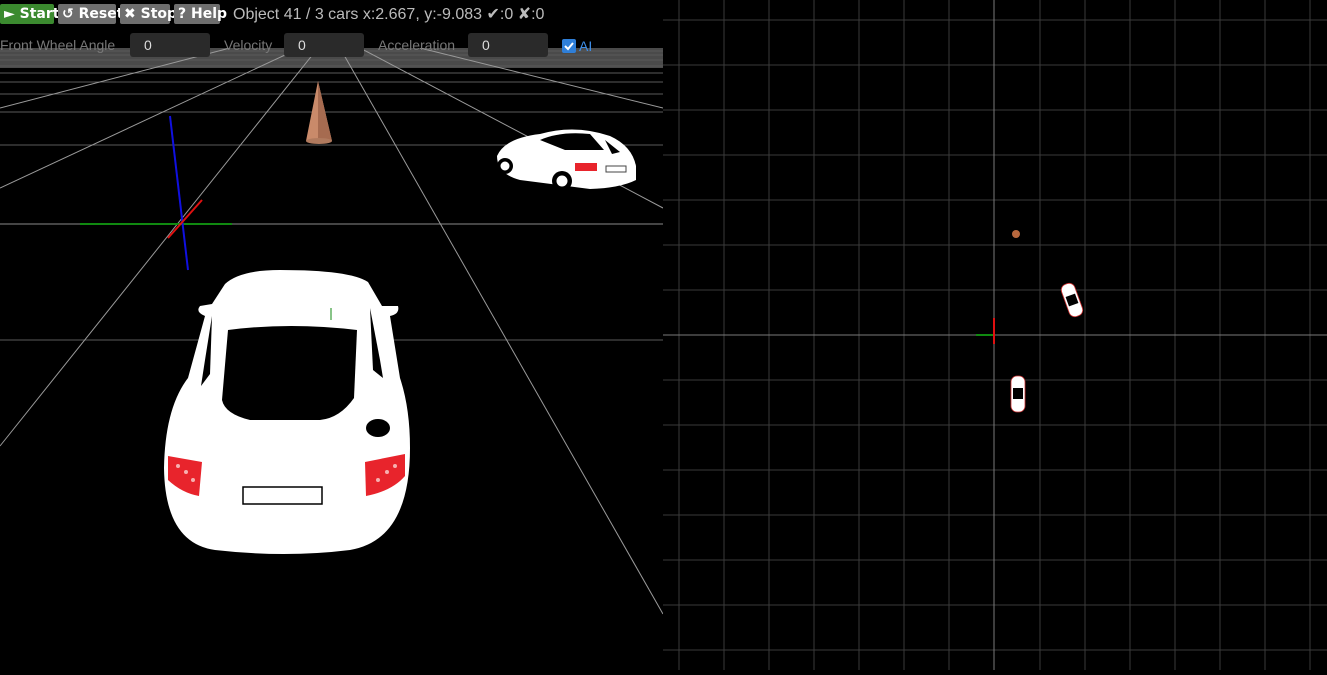 This screenshot has height=675, width=1327. I want to click on cone-marker, so click(1016, 234).